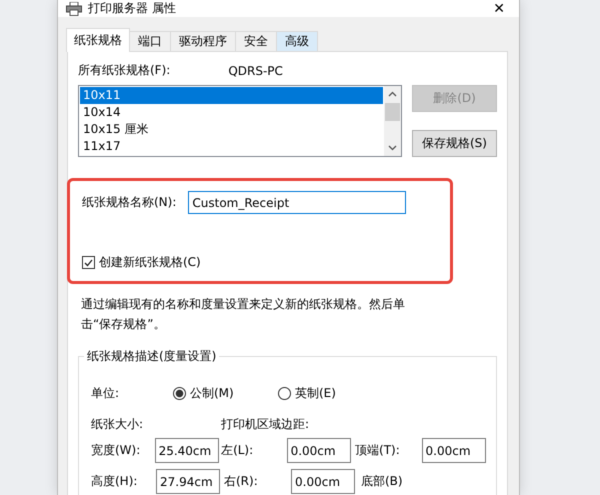 This screenshot has height=495, width=600. Describe the element at coordinates (115, 450) in the screenshot. I see `dimension-label: 宽度(W):` at that location.